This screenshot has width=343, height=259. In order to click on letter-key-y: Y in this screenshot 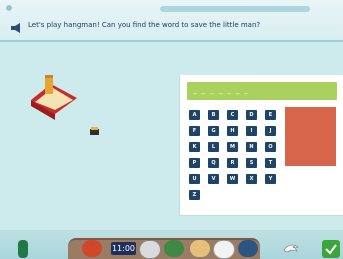, I will do `click(270, 179)`.